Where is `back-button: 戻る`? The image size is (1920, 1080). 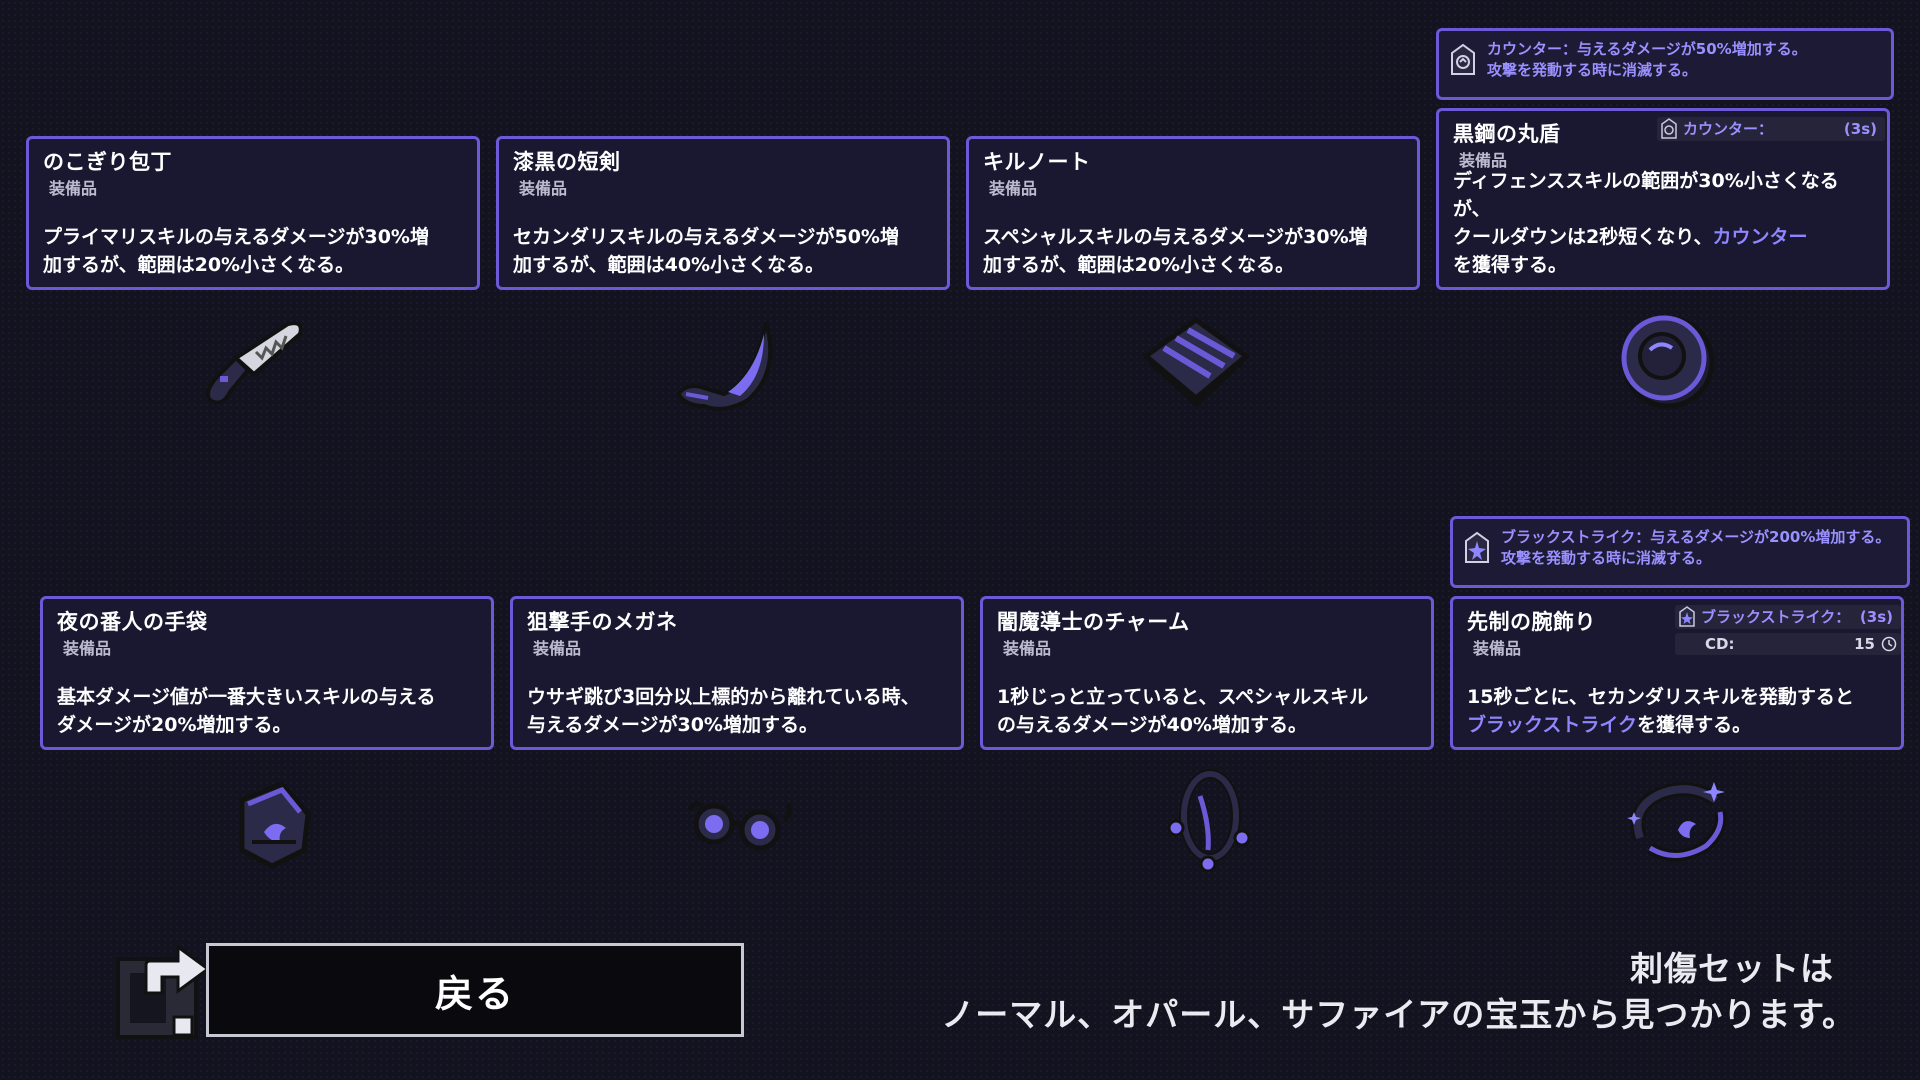 back-button: 戻る is located at coordinates (431, 991).